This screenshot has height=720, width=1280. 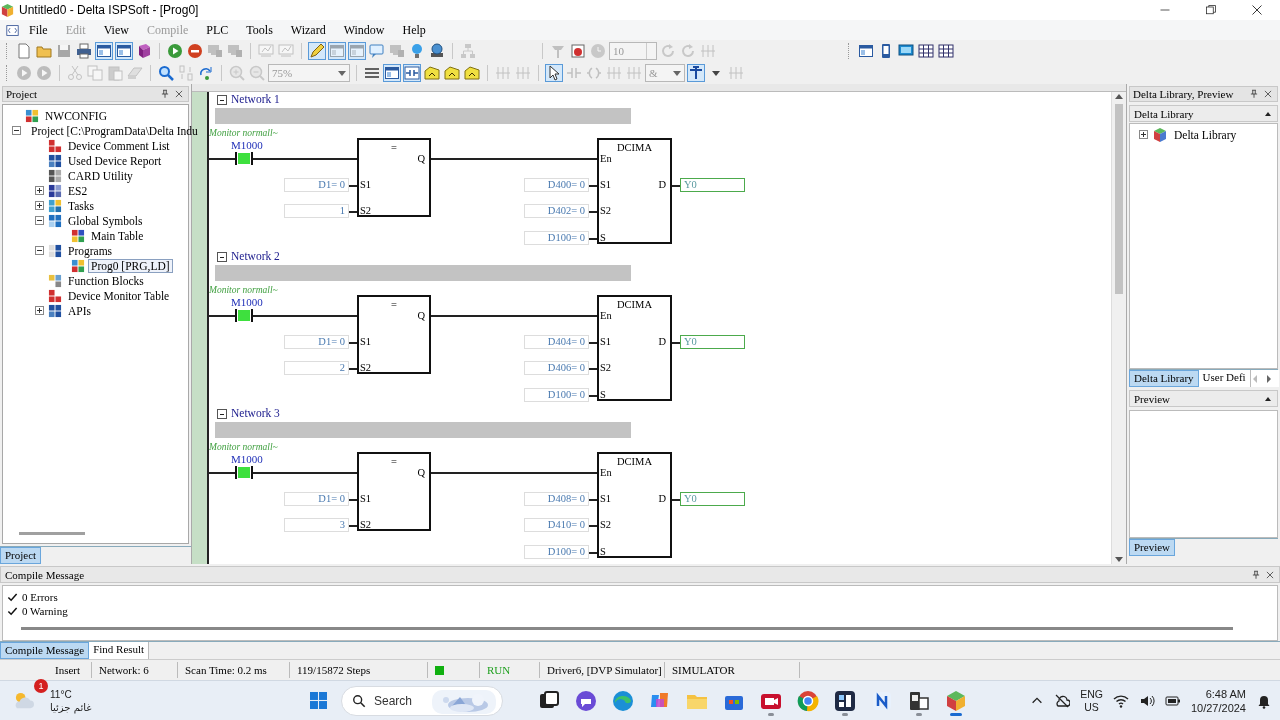 What do you see at coordinates (84, 51) in the screenshot?
I see `printer-button` at bounding box center [84, 51].